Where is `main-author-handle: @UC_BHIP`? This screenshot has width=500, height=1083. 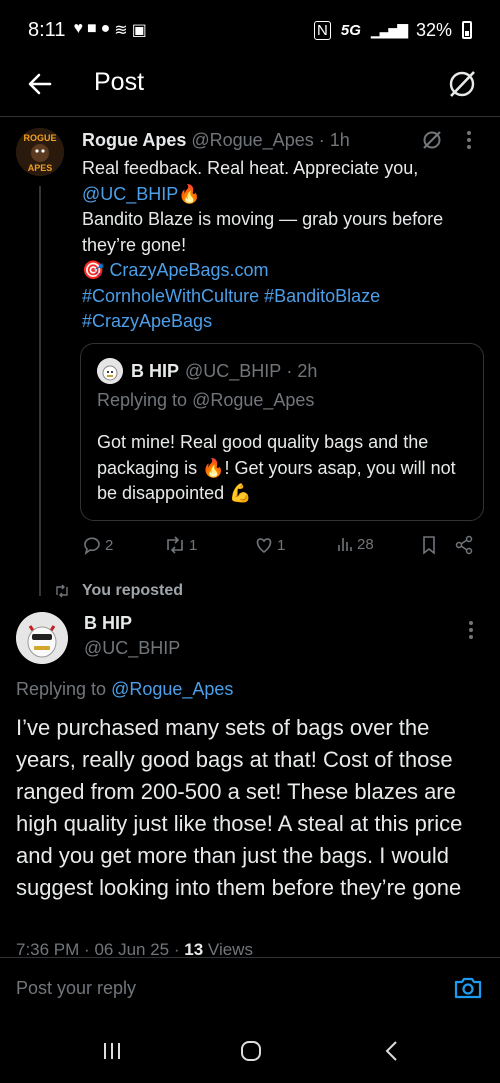 main-author-handle: @UC_BHIP is located at coordinates (132, 648).